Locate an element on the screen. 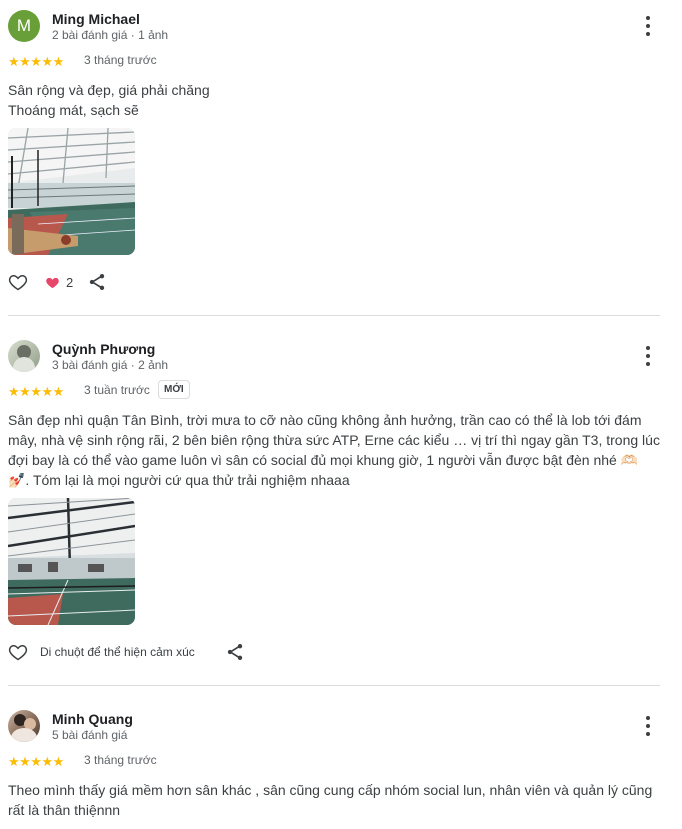 This screenshot has height=829, width=682. reaction-button: 2 is located at coordinates (59, 282).